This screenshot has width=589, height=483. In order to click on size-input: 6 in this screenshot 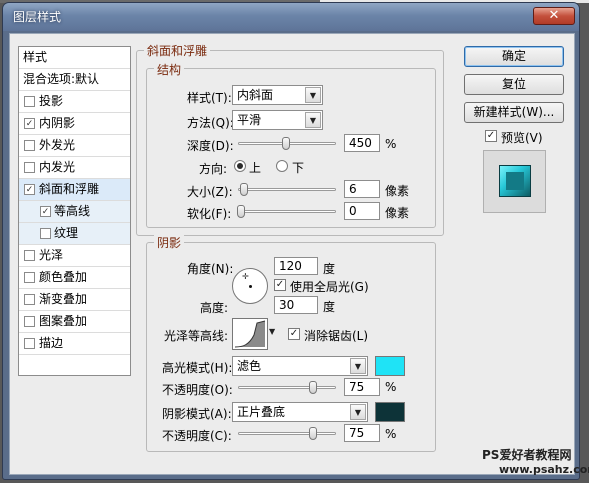, I will do `click(362, 189)`.